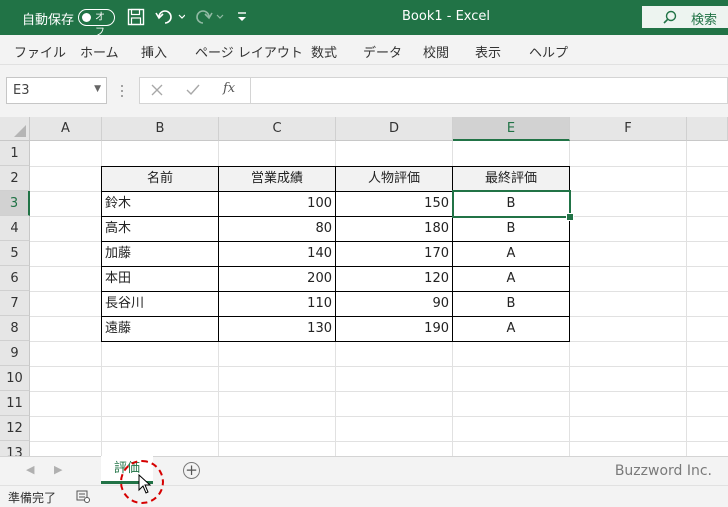 The width and height of the screenshot is (728, 507). Describe the element at coordinates (382, 51) in the screenshot. I see `tab-data: データ` at that location.